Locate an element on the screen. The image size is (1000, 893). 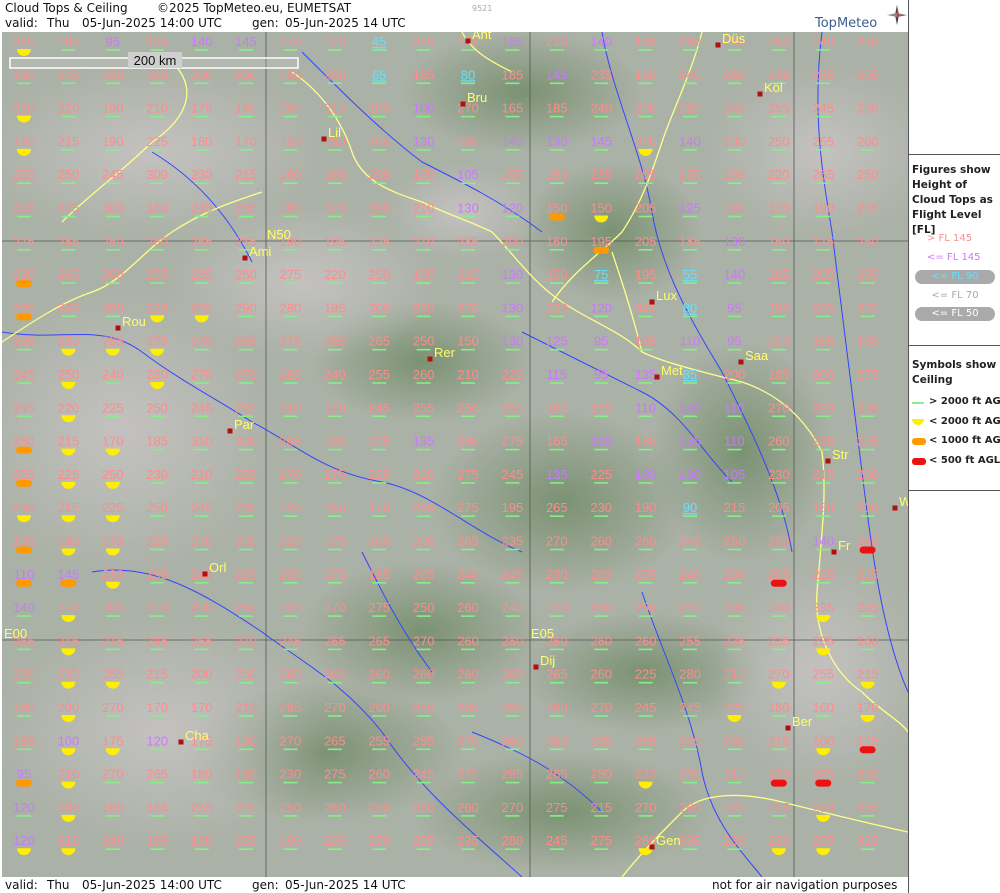
cloud-top-value: 110 is located at coordinates (24, 574).